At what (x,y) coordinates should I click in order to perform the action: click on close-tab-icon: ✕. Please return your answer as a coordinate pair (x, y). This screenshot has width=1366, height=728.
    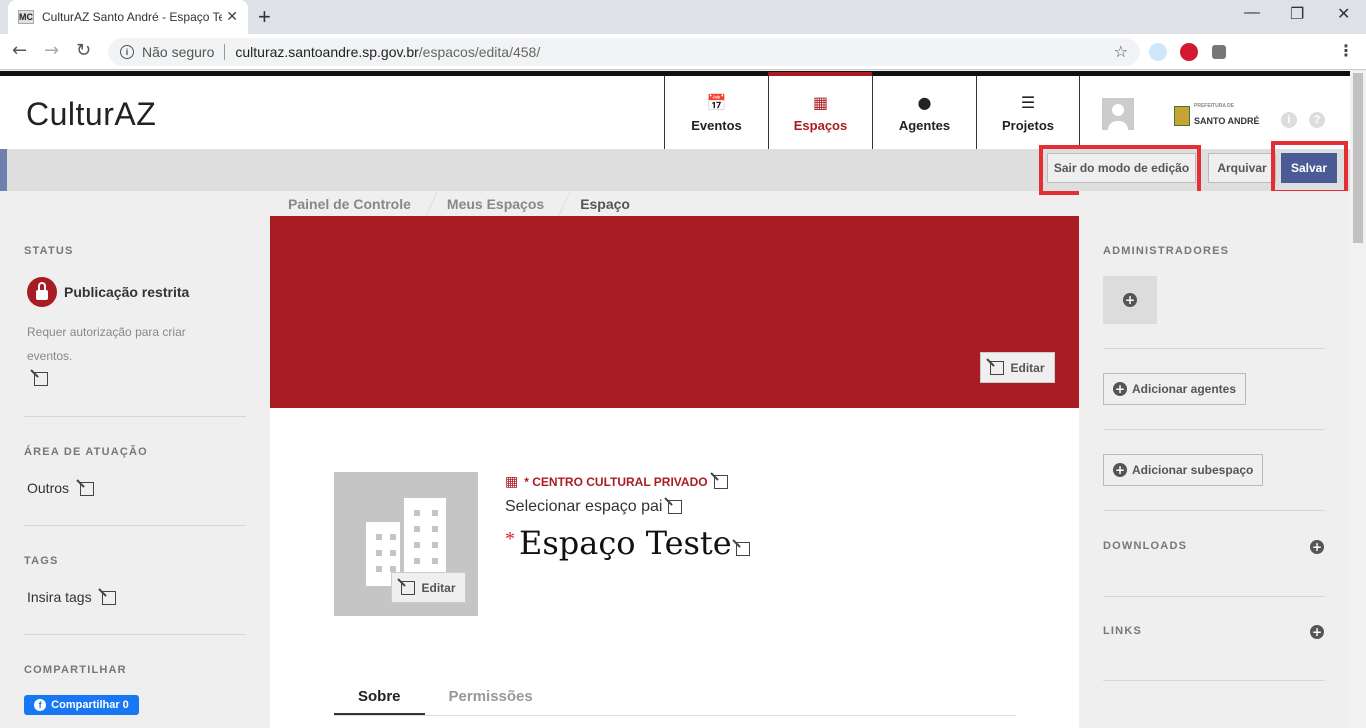
    Looking at the image, I should click on (232, 16).